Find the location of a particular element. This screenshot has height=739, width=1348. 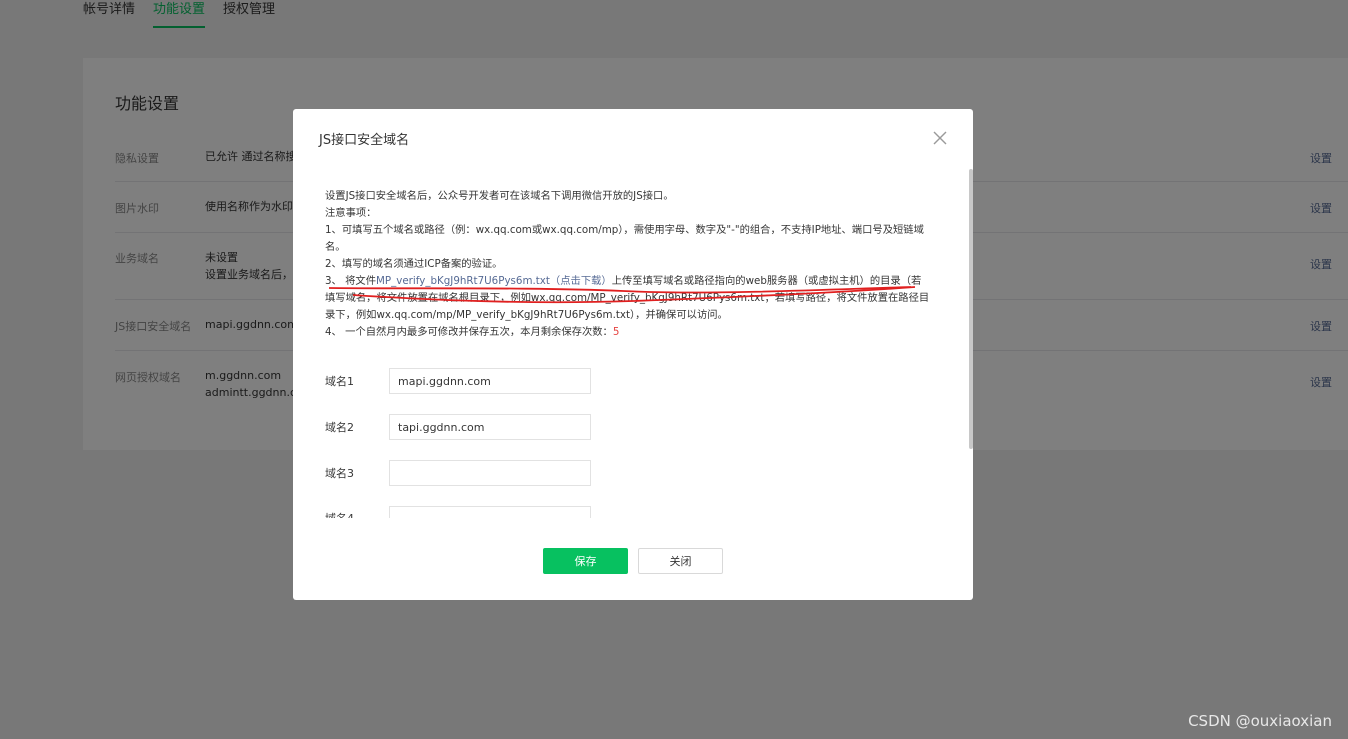

save-button: 保存 is located at coordinates (585, 561).